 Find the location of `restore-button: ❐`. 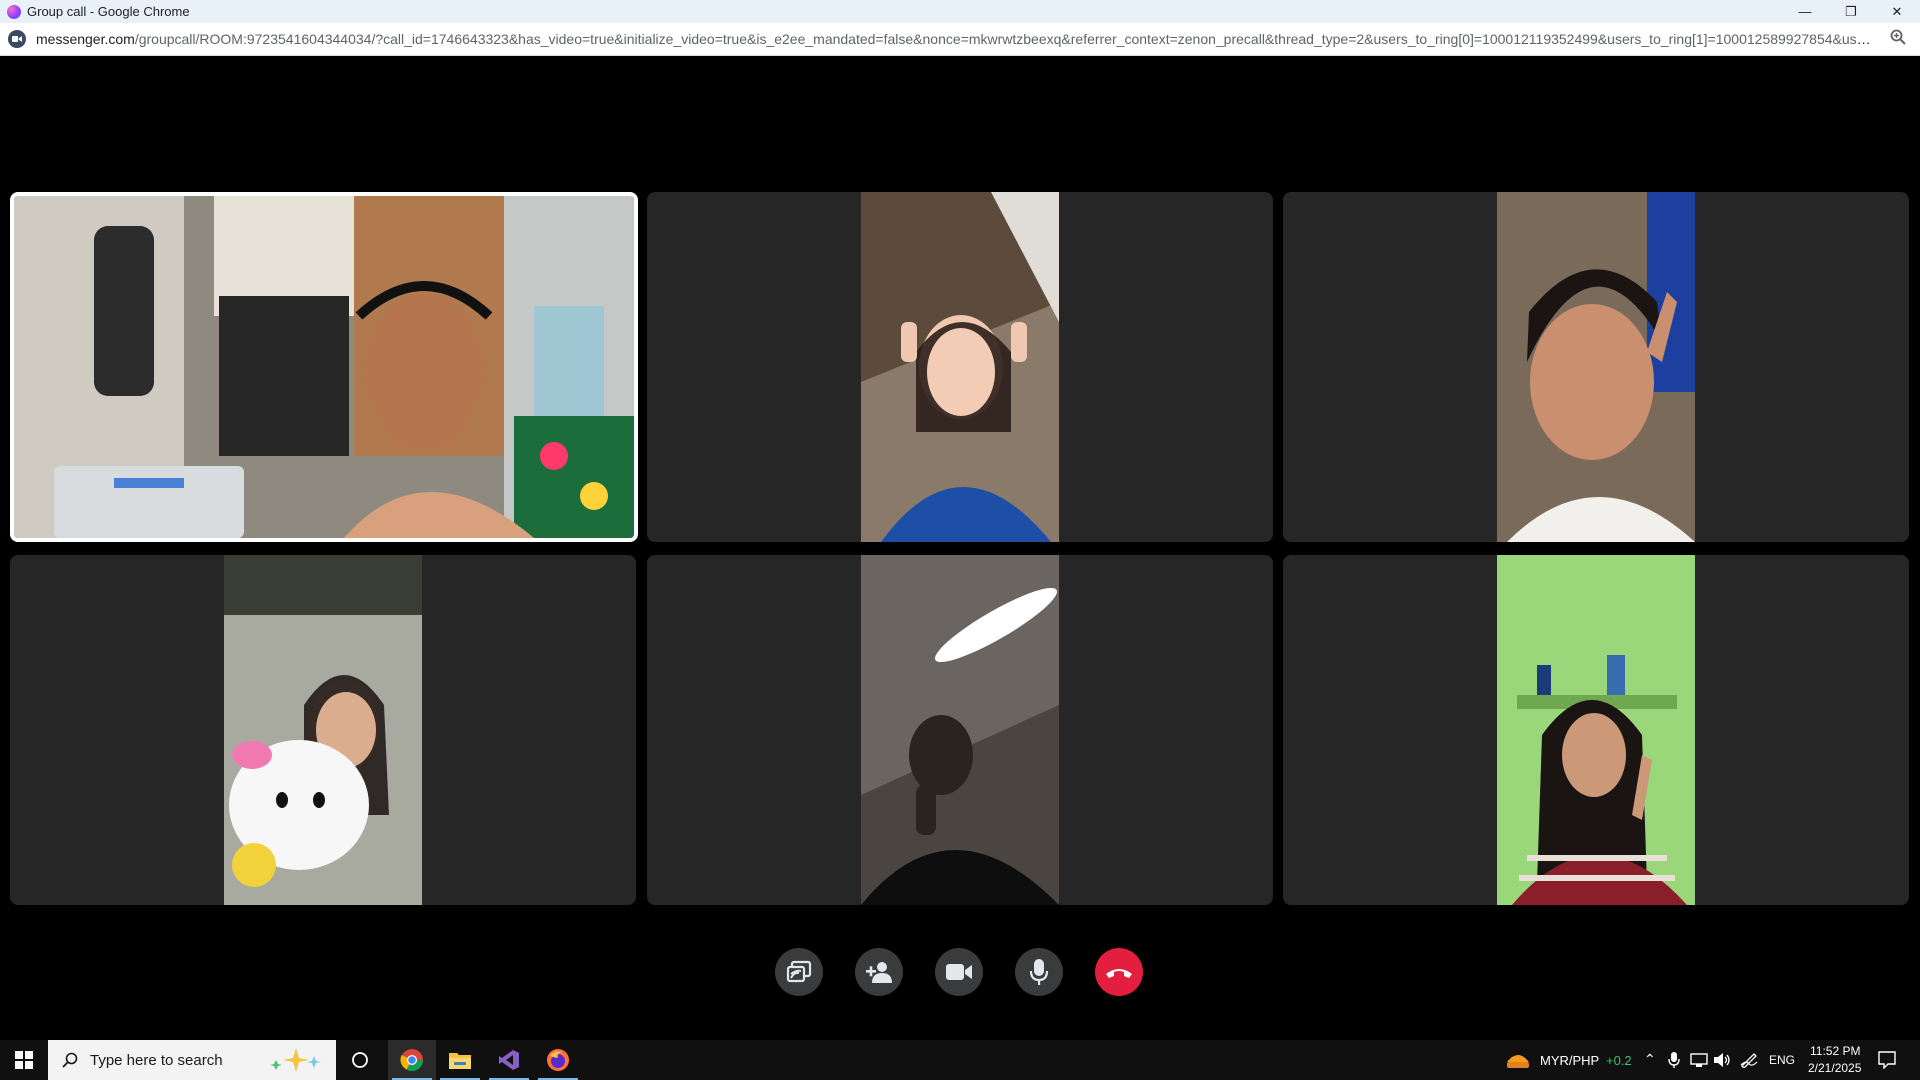

restore-button: ❐ is located at coordinates (1851, 11).